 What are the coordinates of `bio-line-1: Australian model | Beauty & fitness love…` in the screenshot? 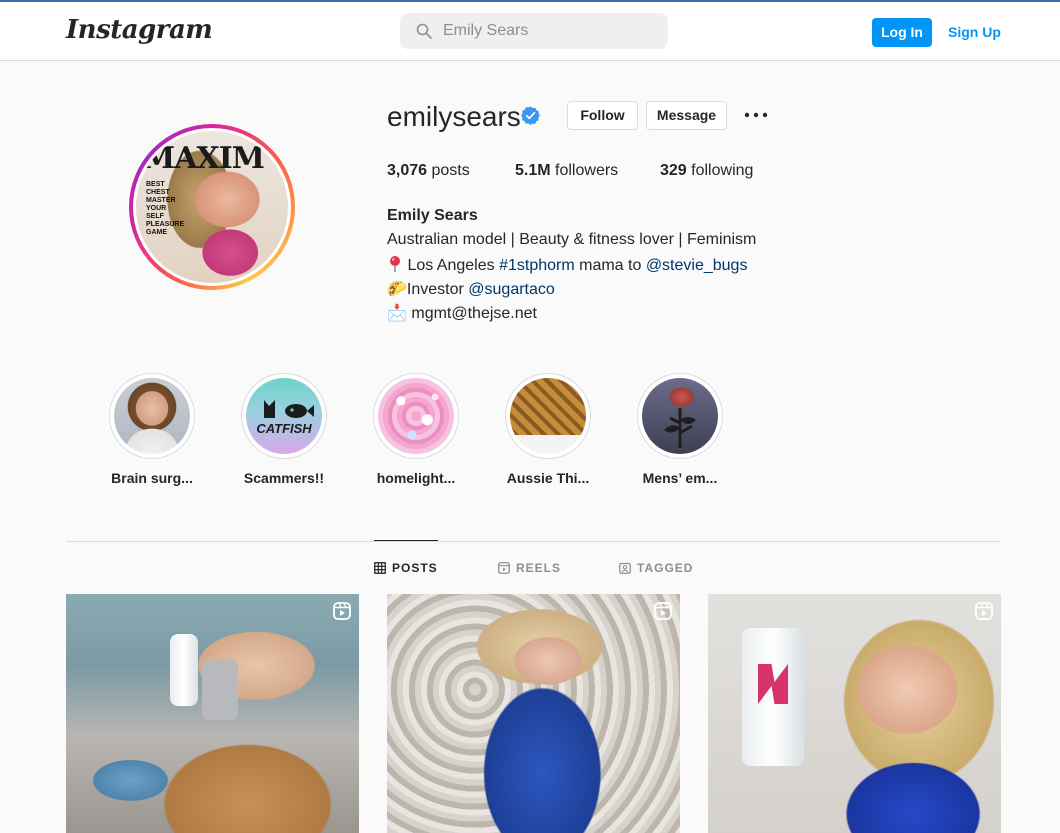 It's located at (572, 239).